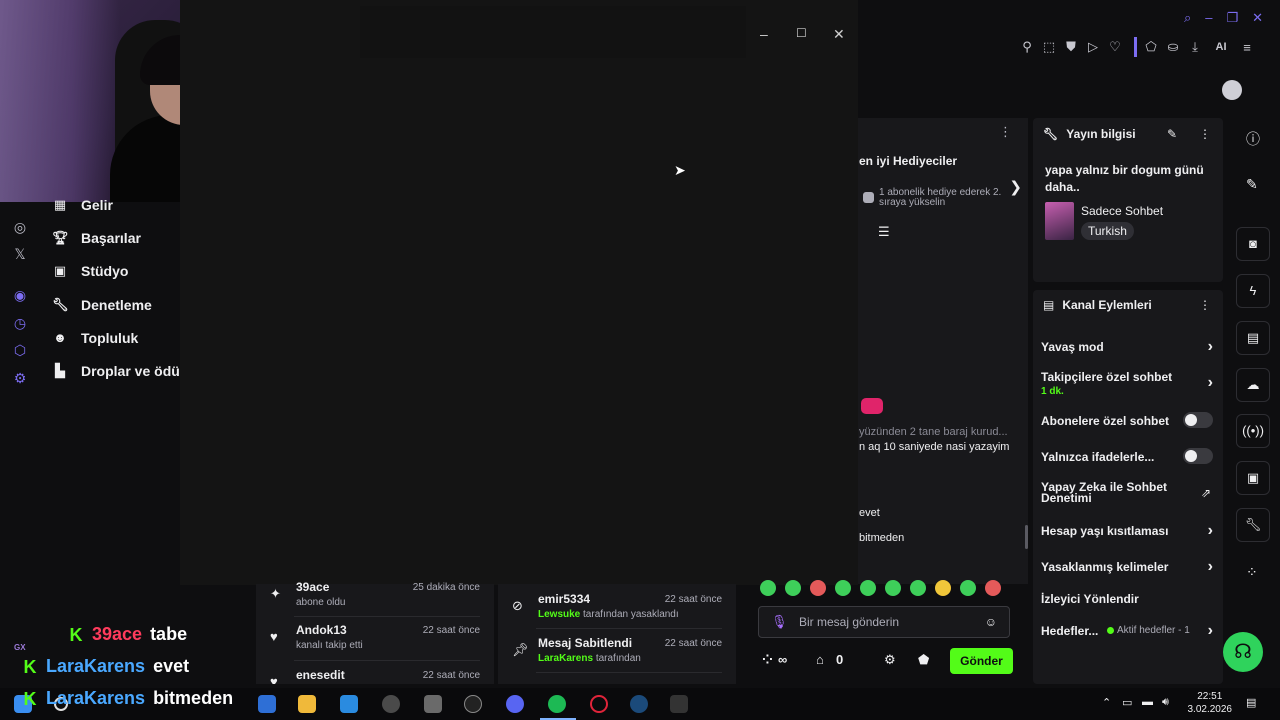 The height and width of the screenshot is (720, 1280). I want to click on logitech-icon, so click(473, 704).